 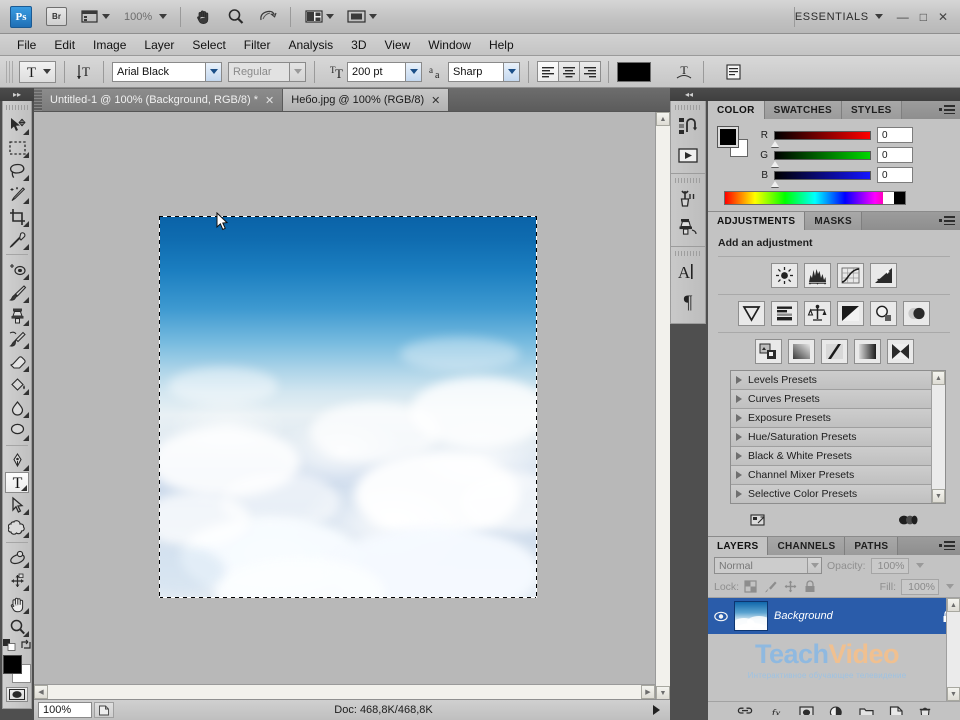 I want to click on adjustments-panel-menu-button, so click(x=947, y=220).